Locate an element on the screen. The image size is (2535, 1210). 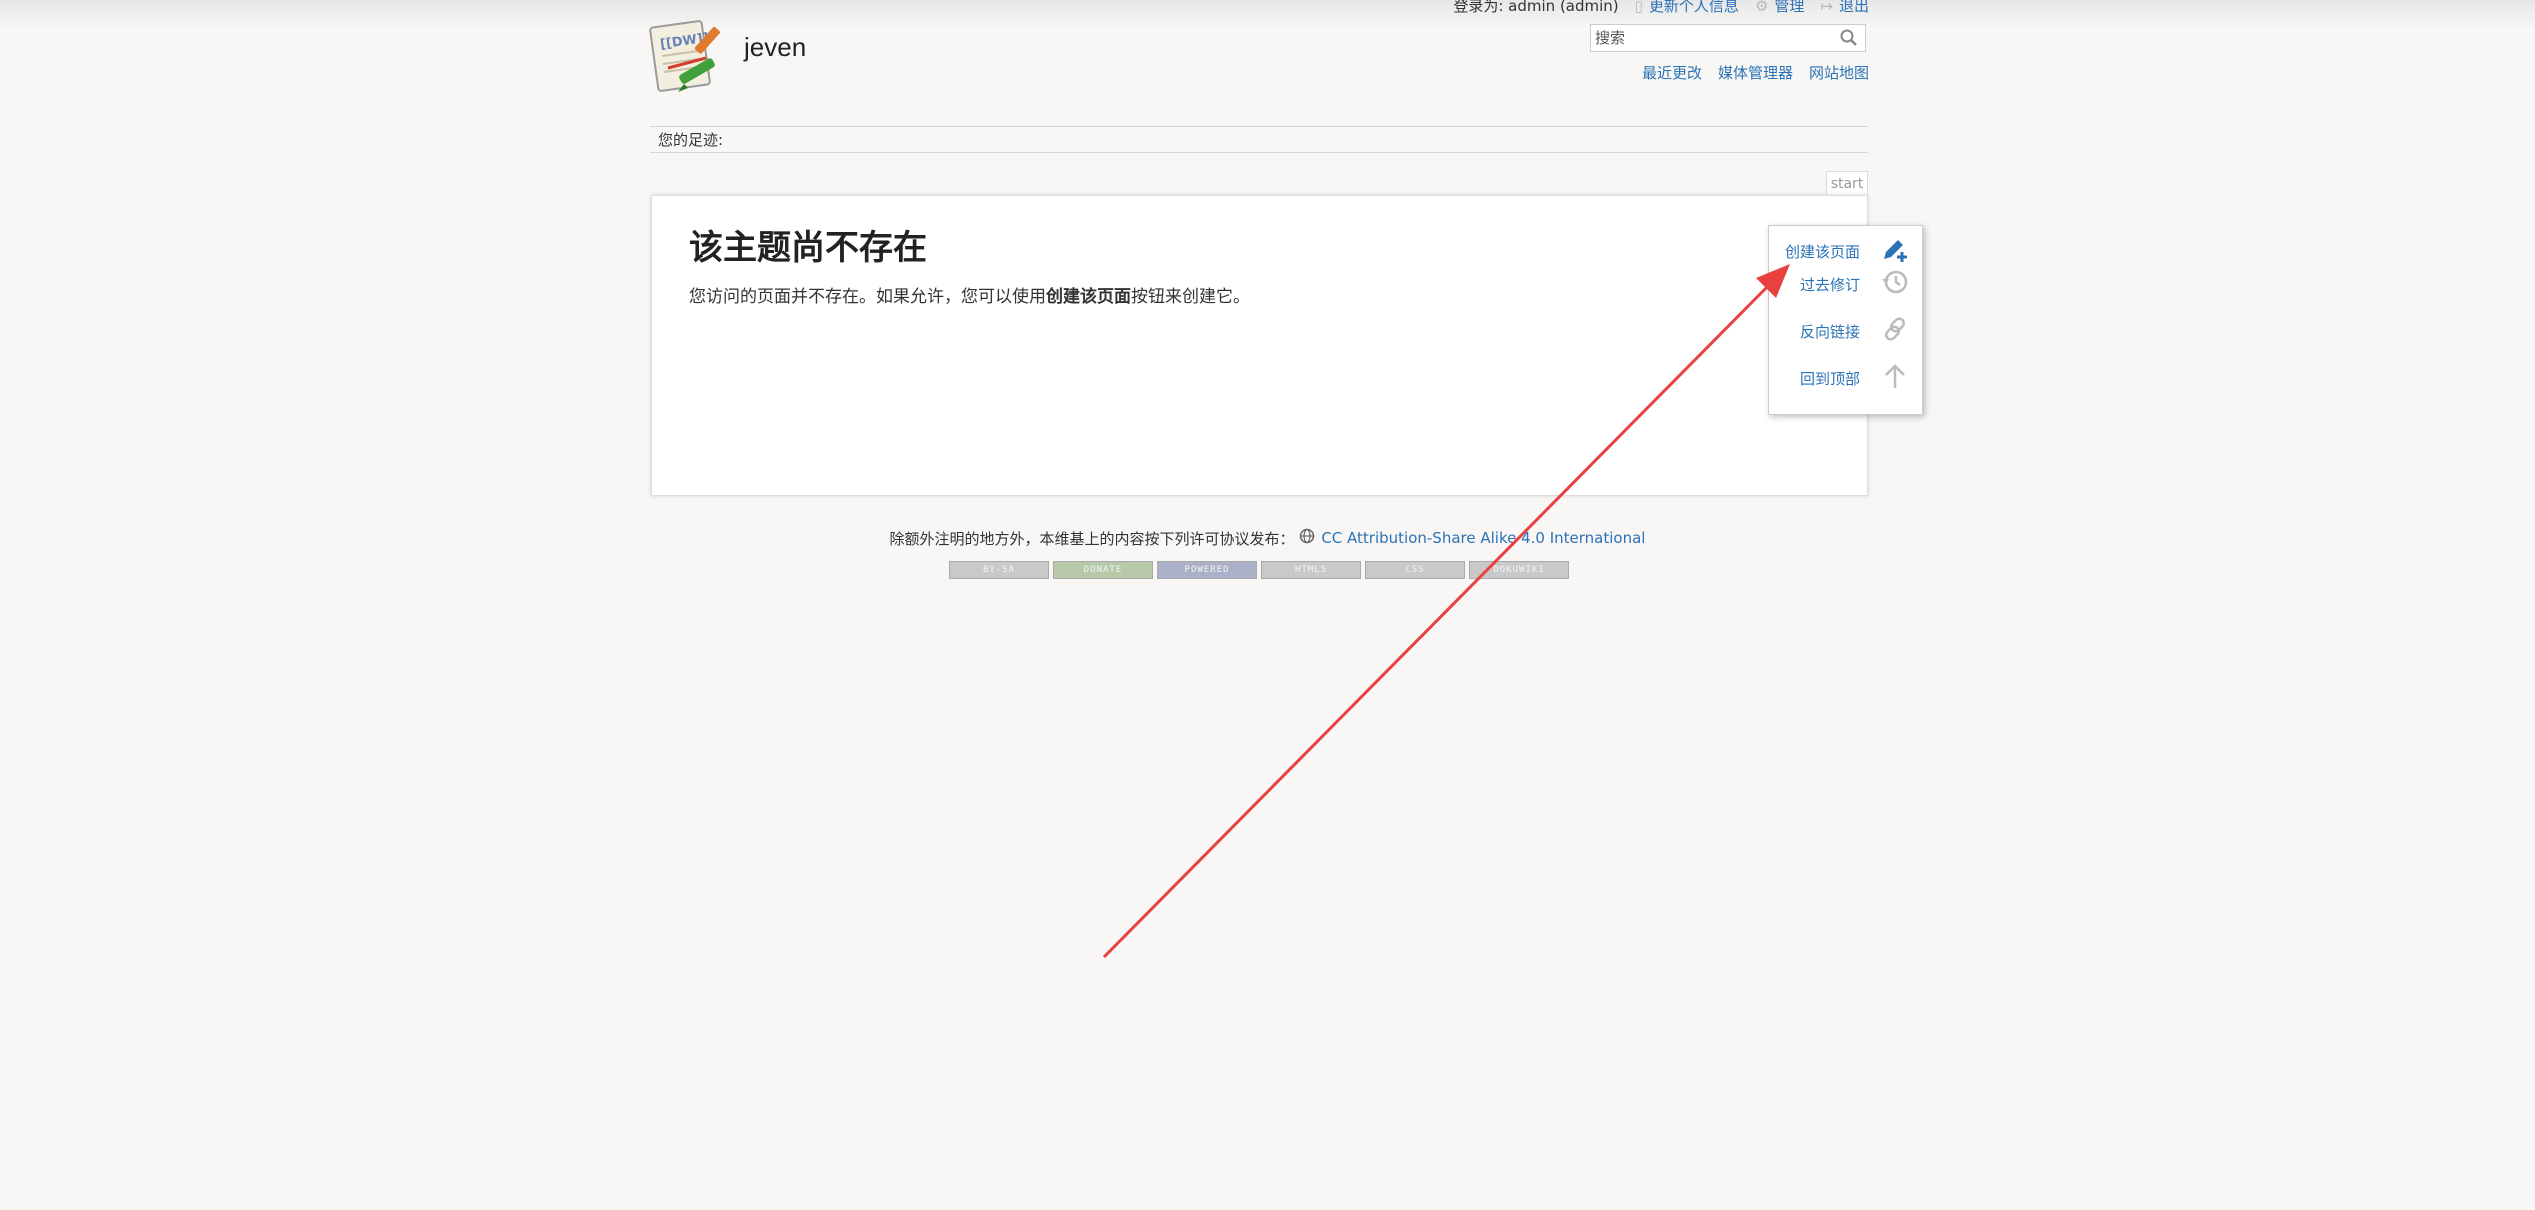
sitemap-link: 网站地图 is located at coordinates (1839, 72).